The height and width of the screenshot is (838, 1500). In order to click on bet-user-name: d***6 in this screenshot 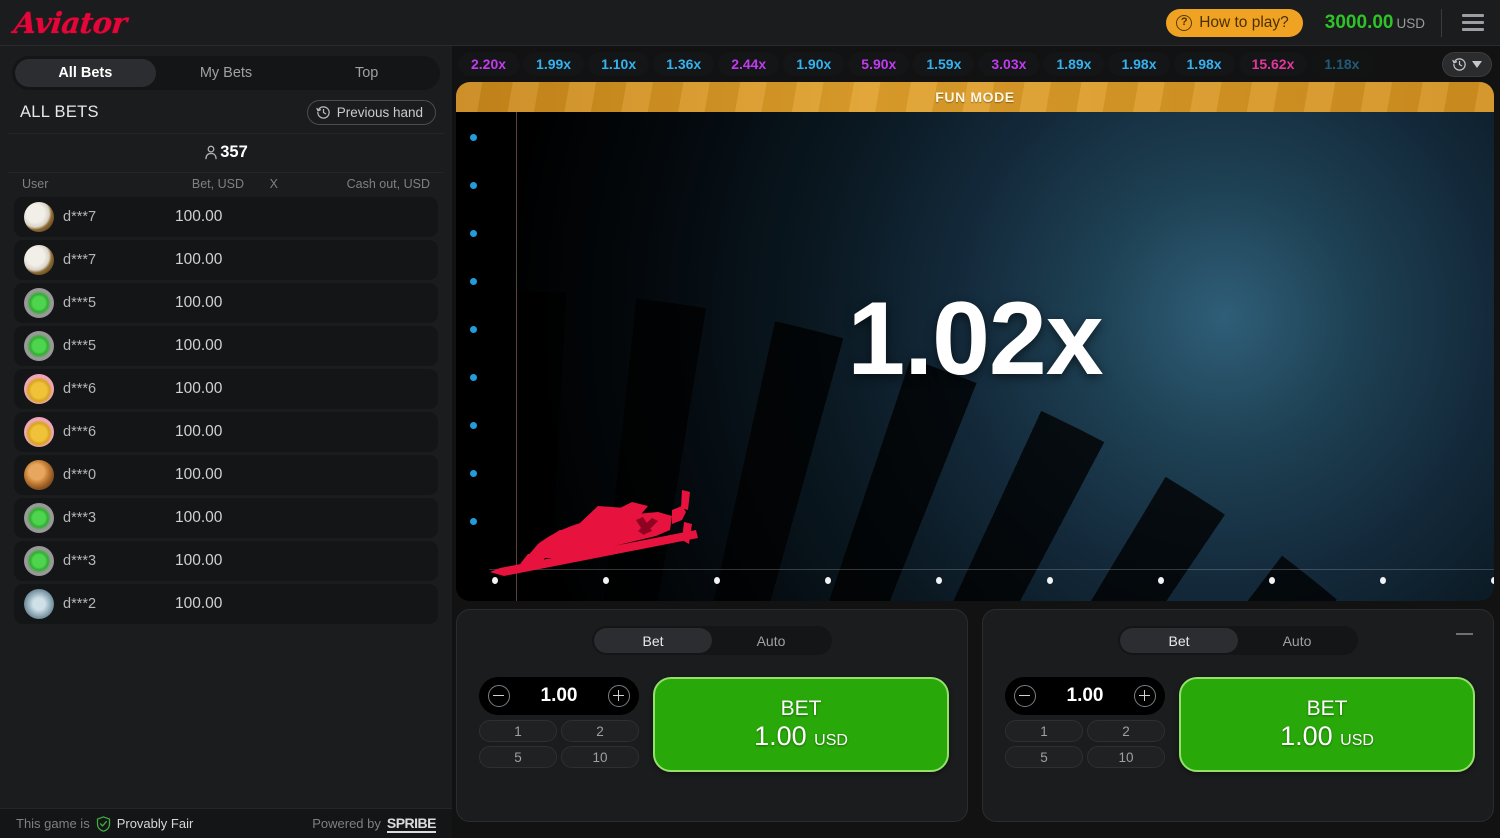, I will do `click(80, 432)`.